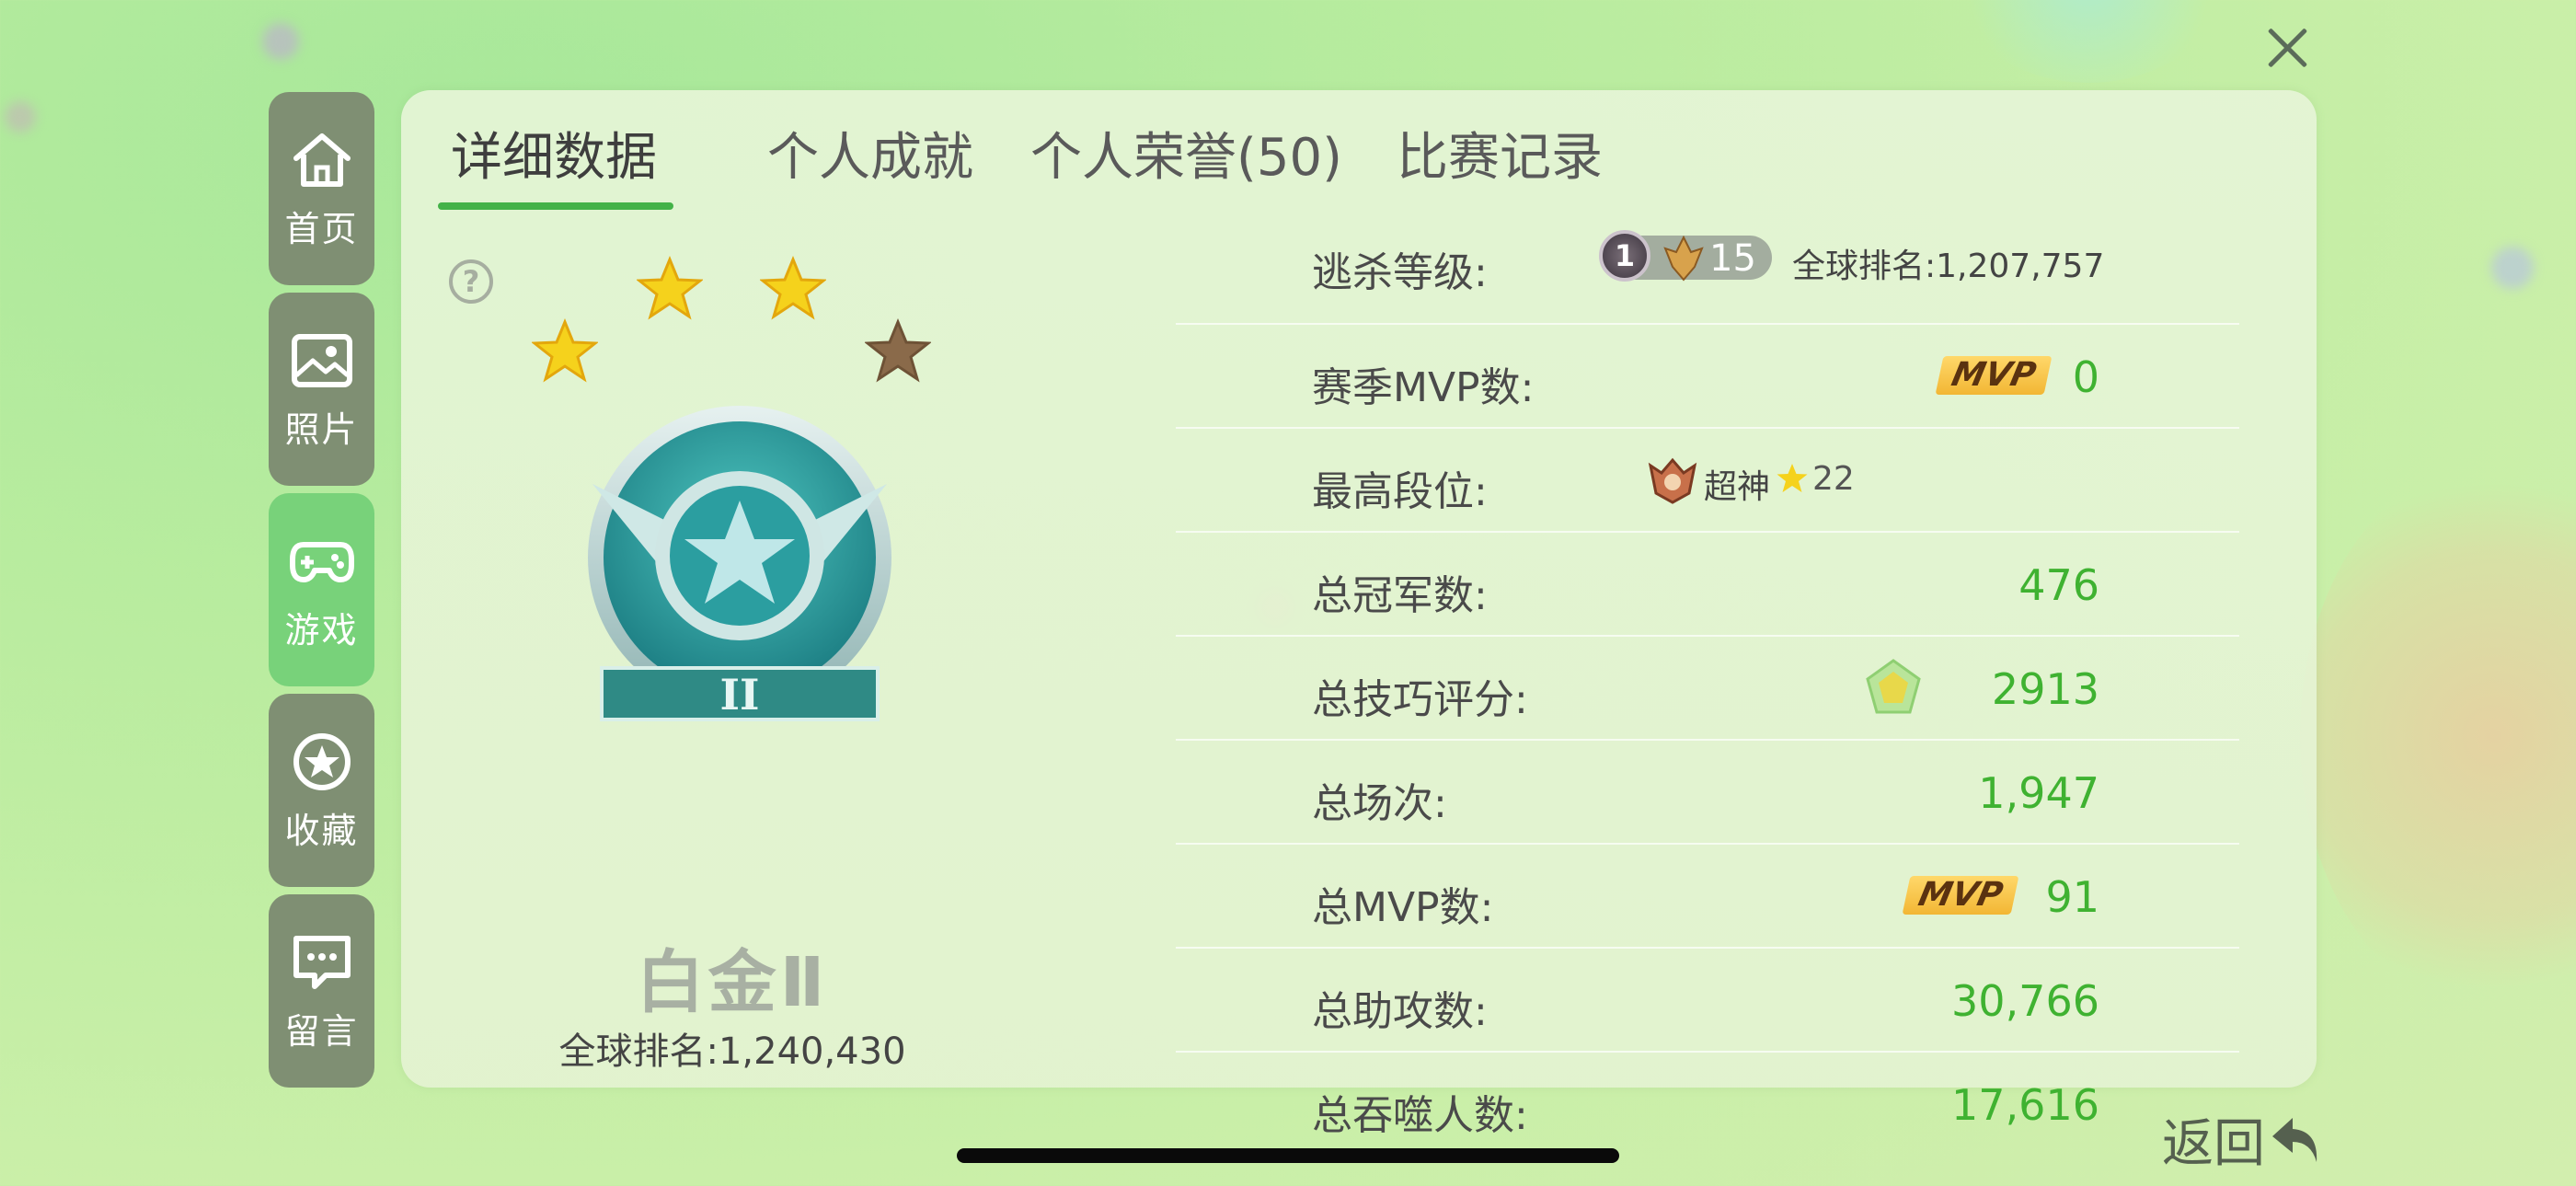  I want to click on close-icon, so click(2287, 46).